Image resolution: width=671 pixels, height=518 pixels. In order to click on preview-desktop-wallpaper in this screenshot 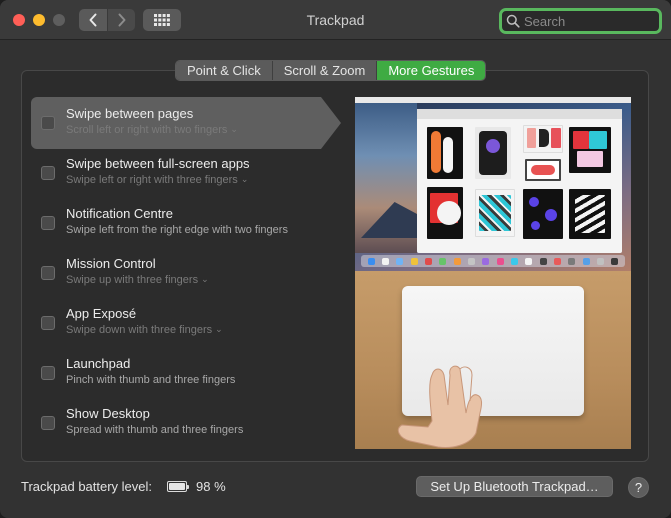, I will do `click(386, 178)`.